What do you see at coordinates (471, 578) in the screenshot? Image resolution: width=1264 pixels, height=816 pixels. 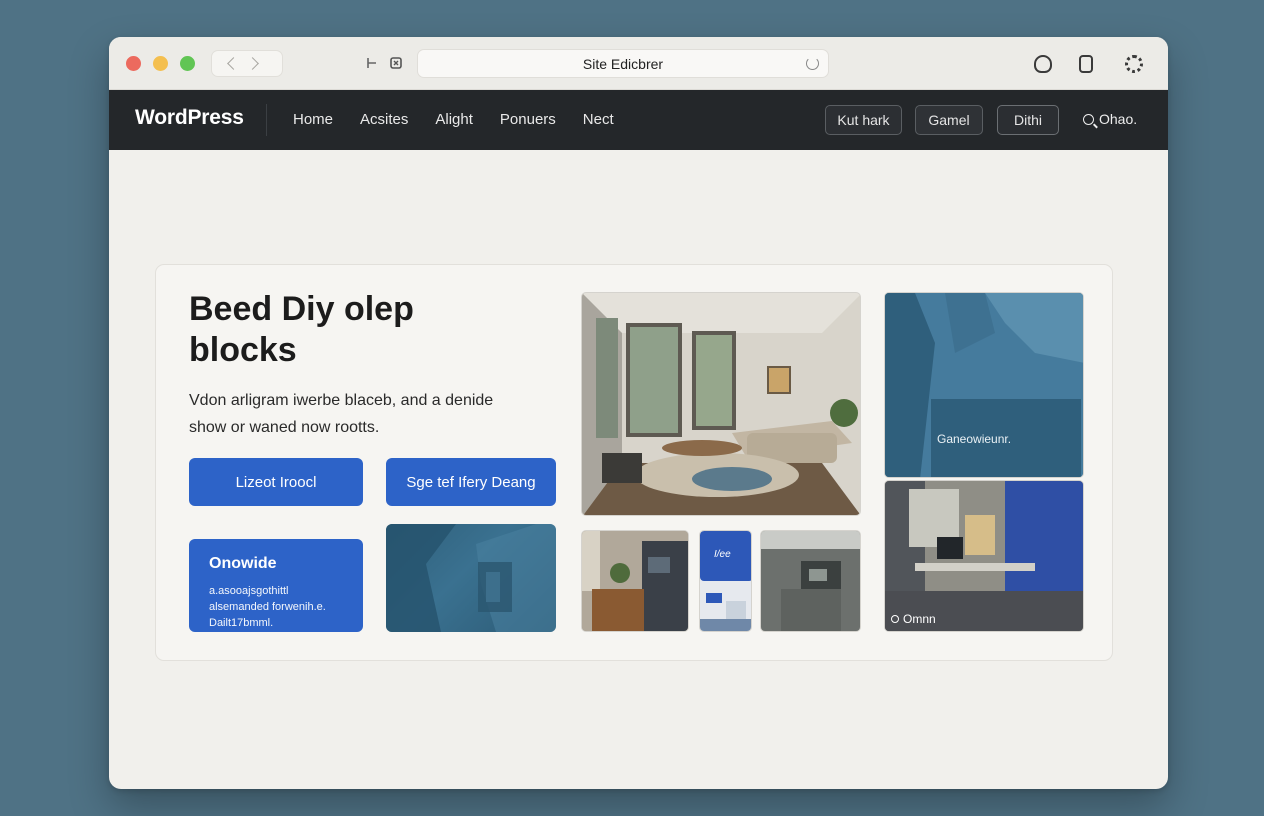 I see `abstract-image-tile` at bounding box center [471, 578].